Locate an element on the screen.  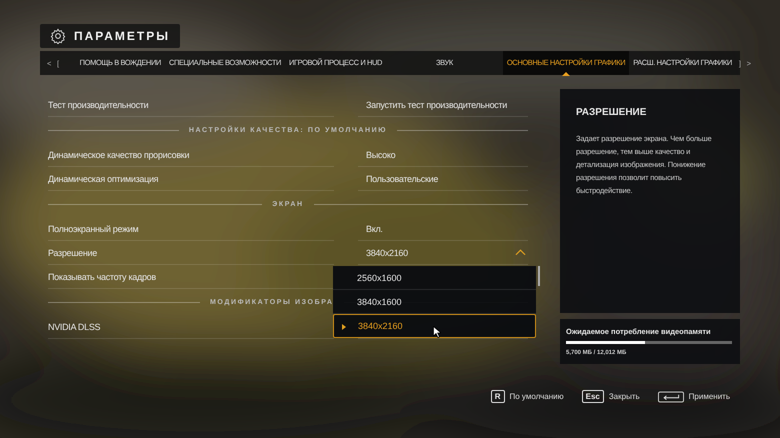
setting-label: Показывать частоту кадров is located at coordinates (102, 277).